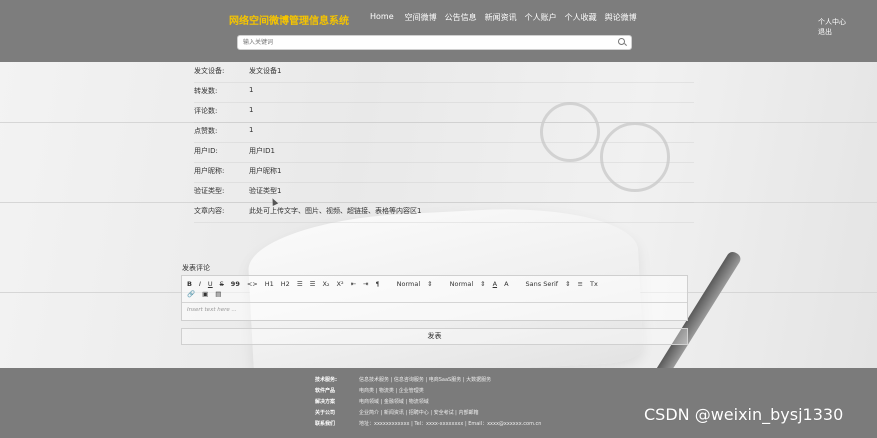 This screenshot has height=438, width=877. Describe the element at coordinates (461, 17) in the screenshot. I see `nav-announcements: 公告信息` at that location.